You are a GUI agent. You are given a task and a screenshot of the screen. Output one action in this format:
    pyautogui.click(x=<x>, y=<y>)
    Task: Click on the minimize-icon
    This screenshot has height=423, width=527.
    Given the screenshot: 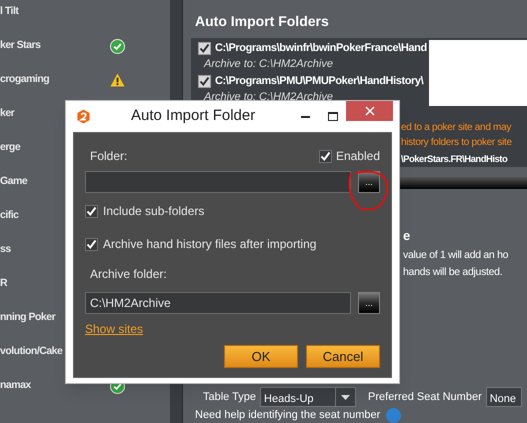 What is the action you would take?
    pyautogui.click(x=305, y=117)
    